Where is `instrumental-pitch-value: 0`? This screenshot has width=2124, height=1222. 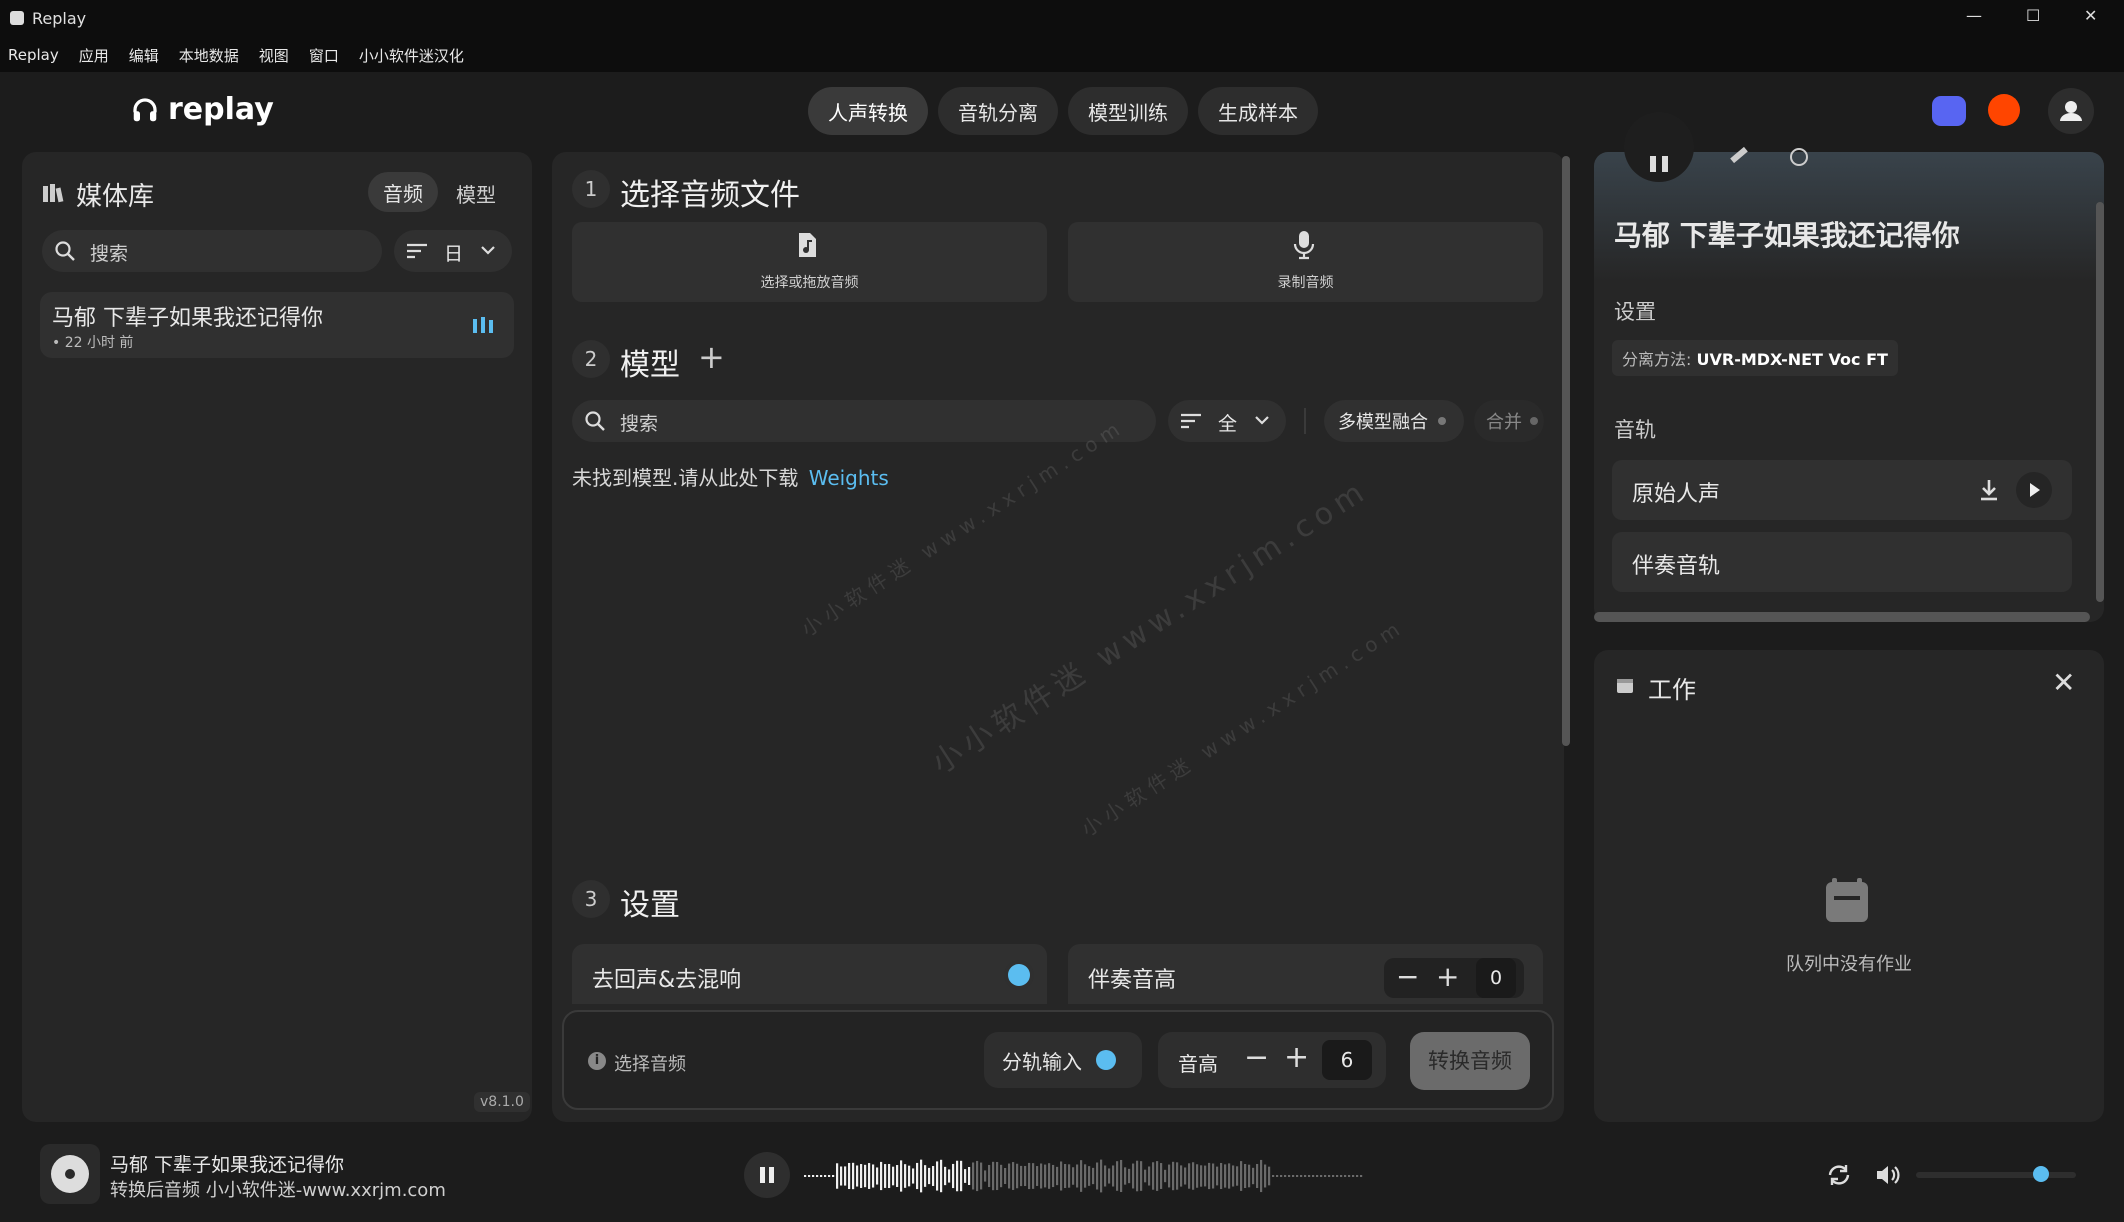 instrumental-pitch-value: 0 is located at coordinates (1496, 978).